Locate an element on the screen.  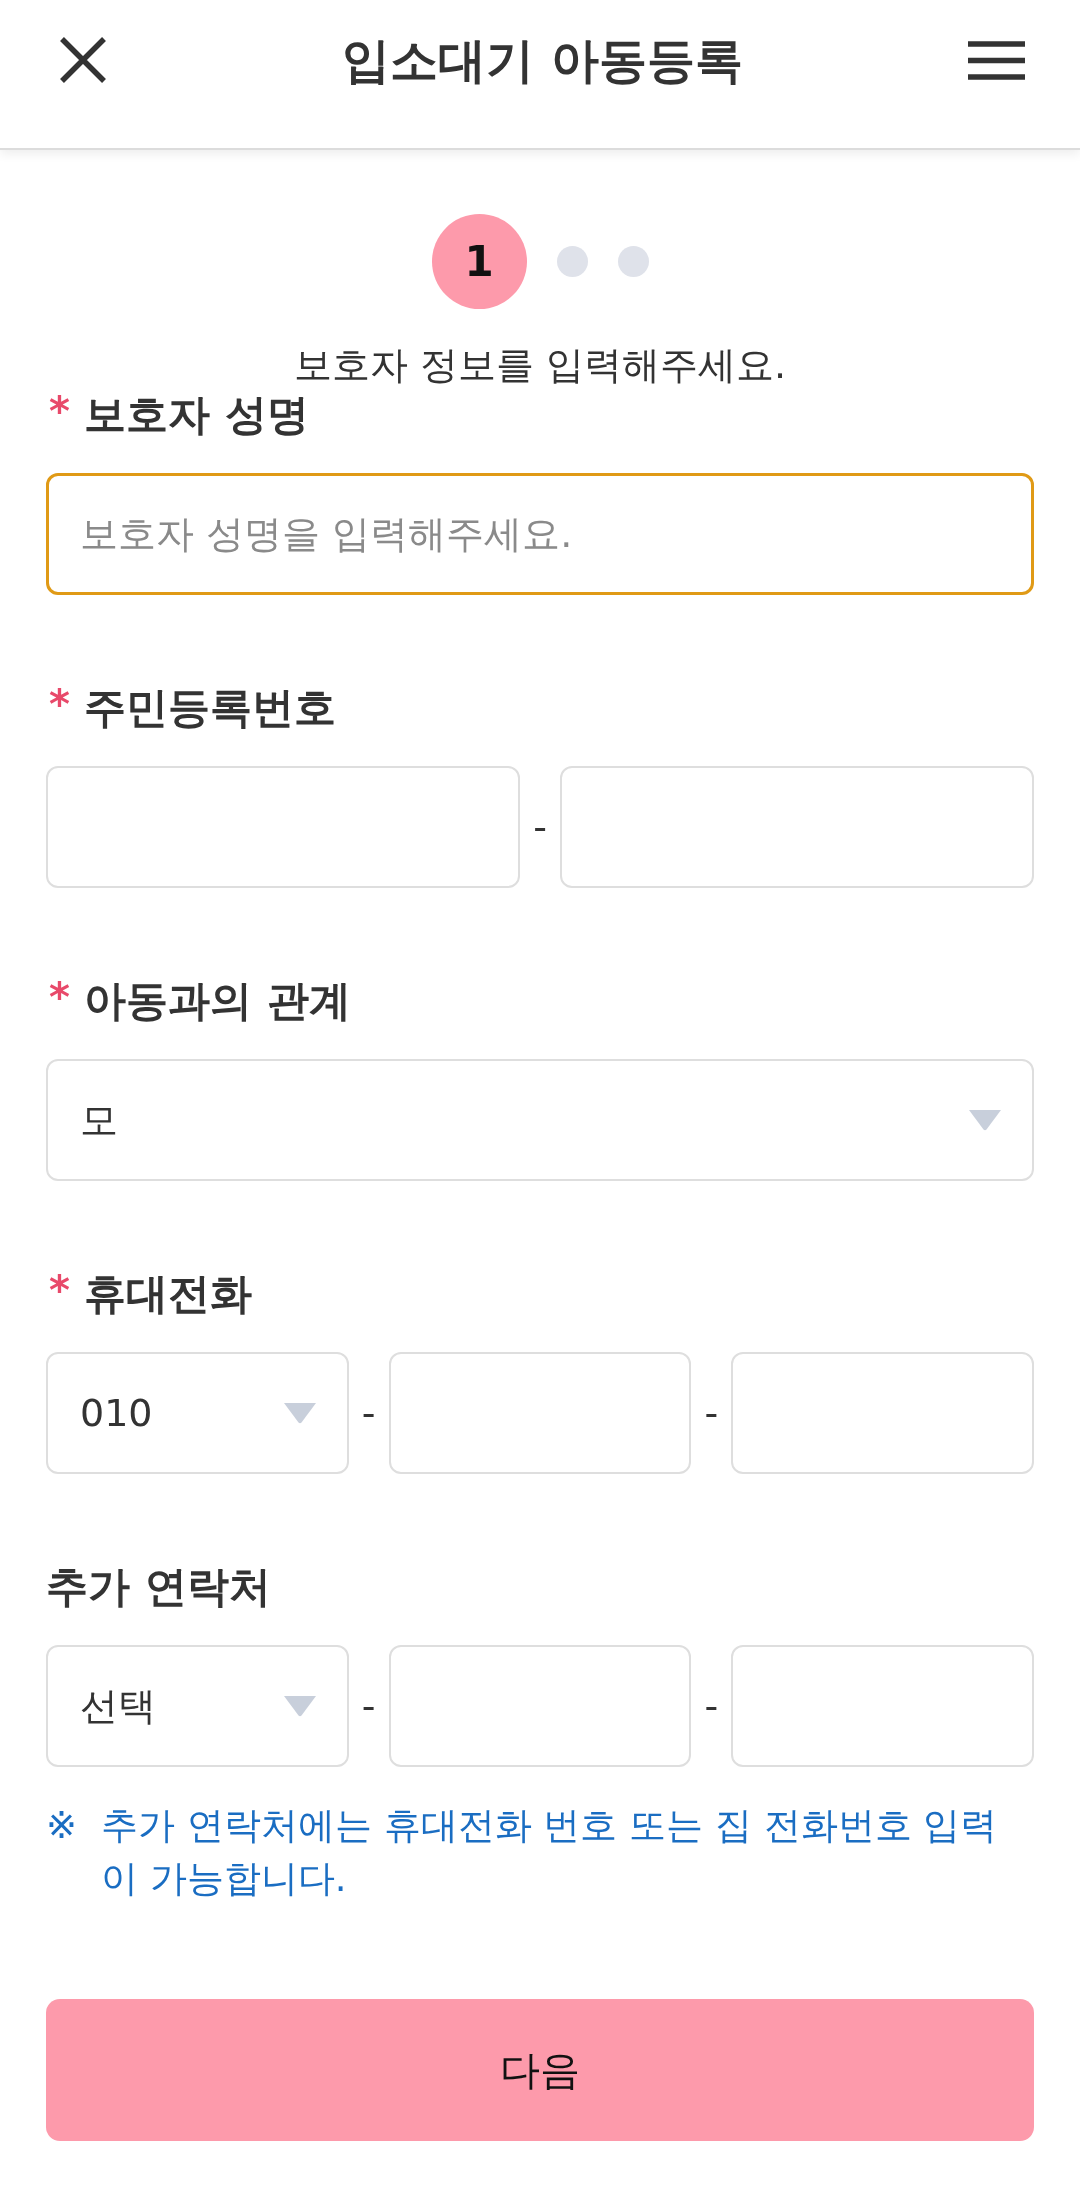
next-button: 다음 is located at coordinates (540, 2070).